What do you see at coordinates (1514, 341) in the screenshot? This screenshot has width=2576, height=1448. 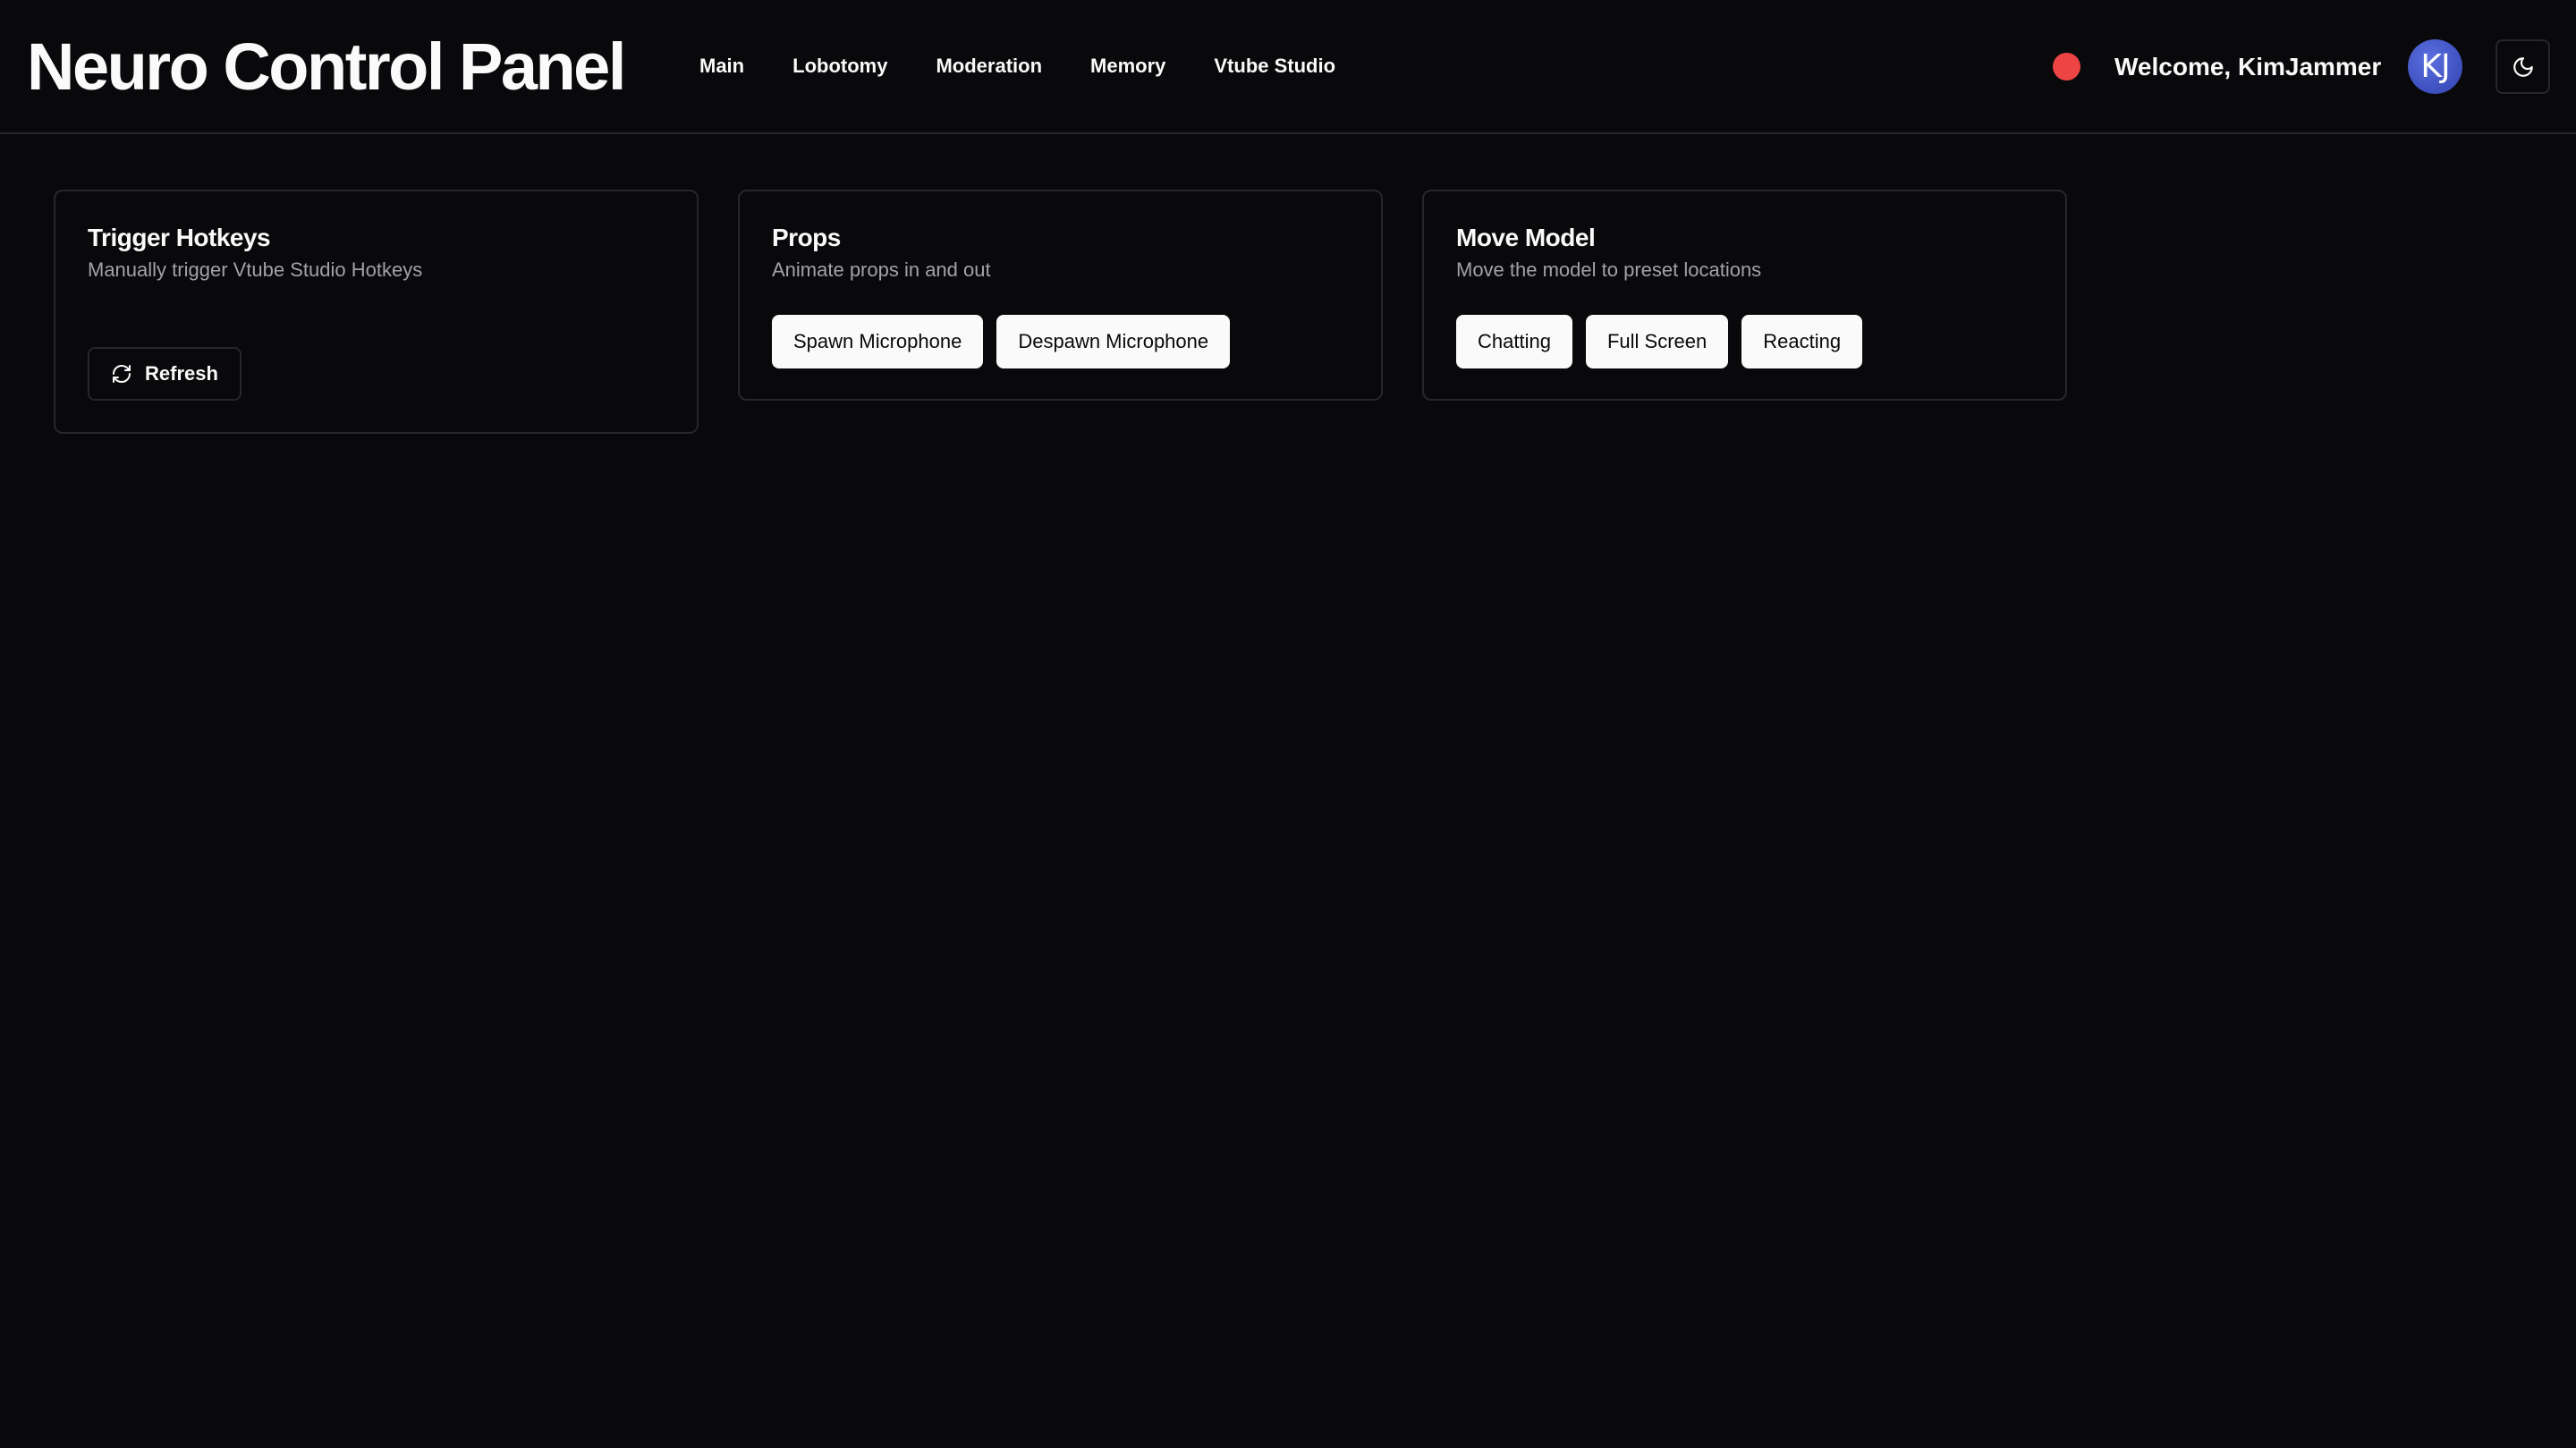 I see `chatting-position-button: Chatting` at bounding box center [1514, 341].